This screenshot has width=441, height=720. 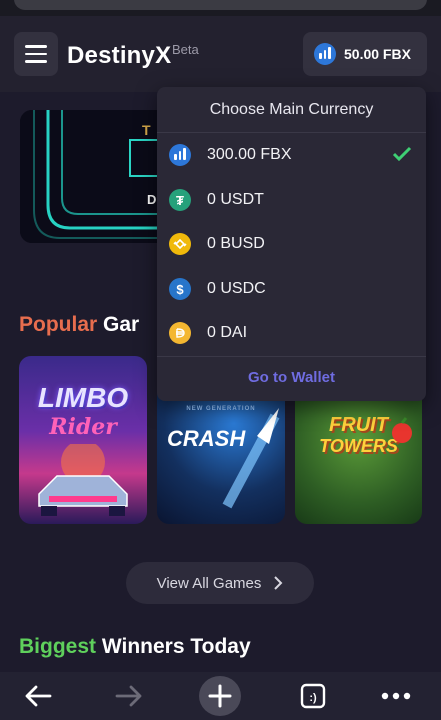 I want to click on currency-option-usdt: ₮ 0 USDT, so click(x=292, y=200).